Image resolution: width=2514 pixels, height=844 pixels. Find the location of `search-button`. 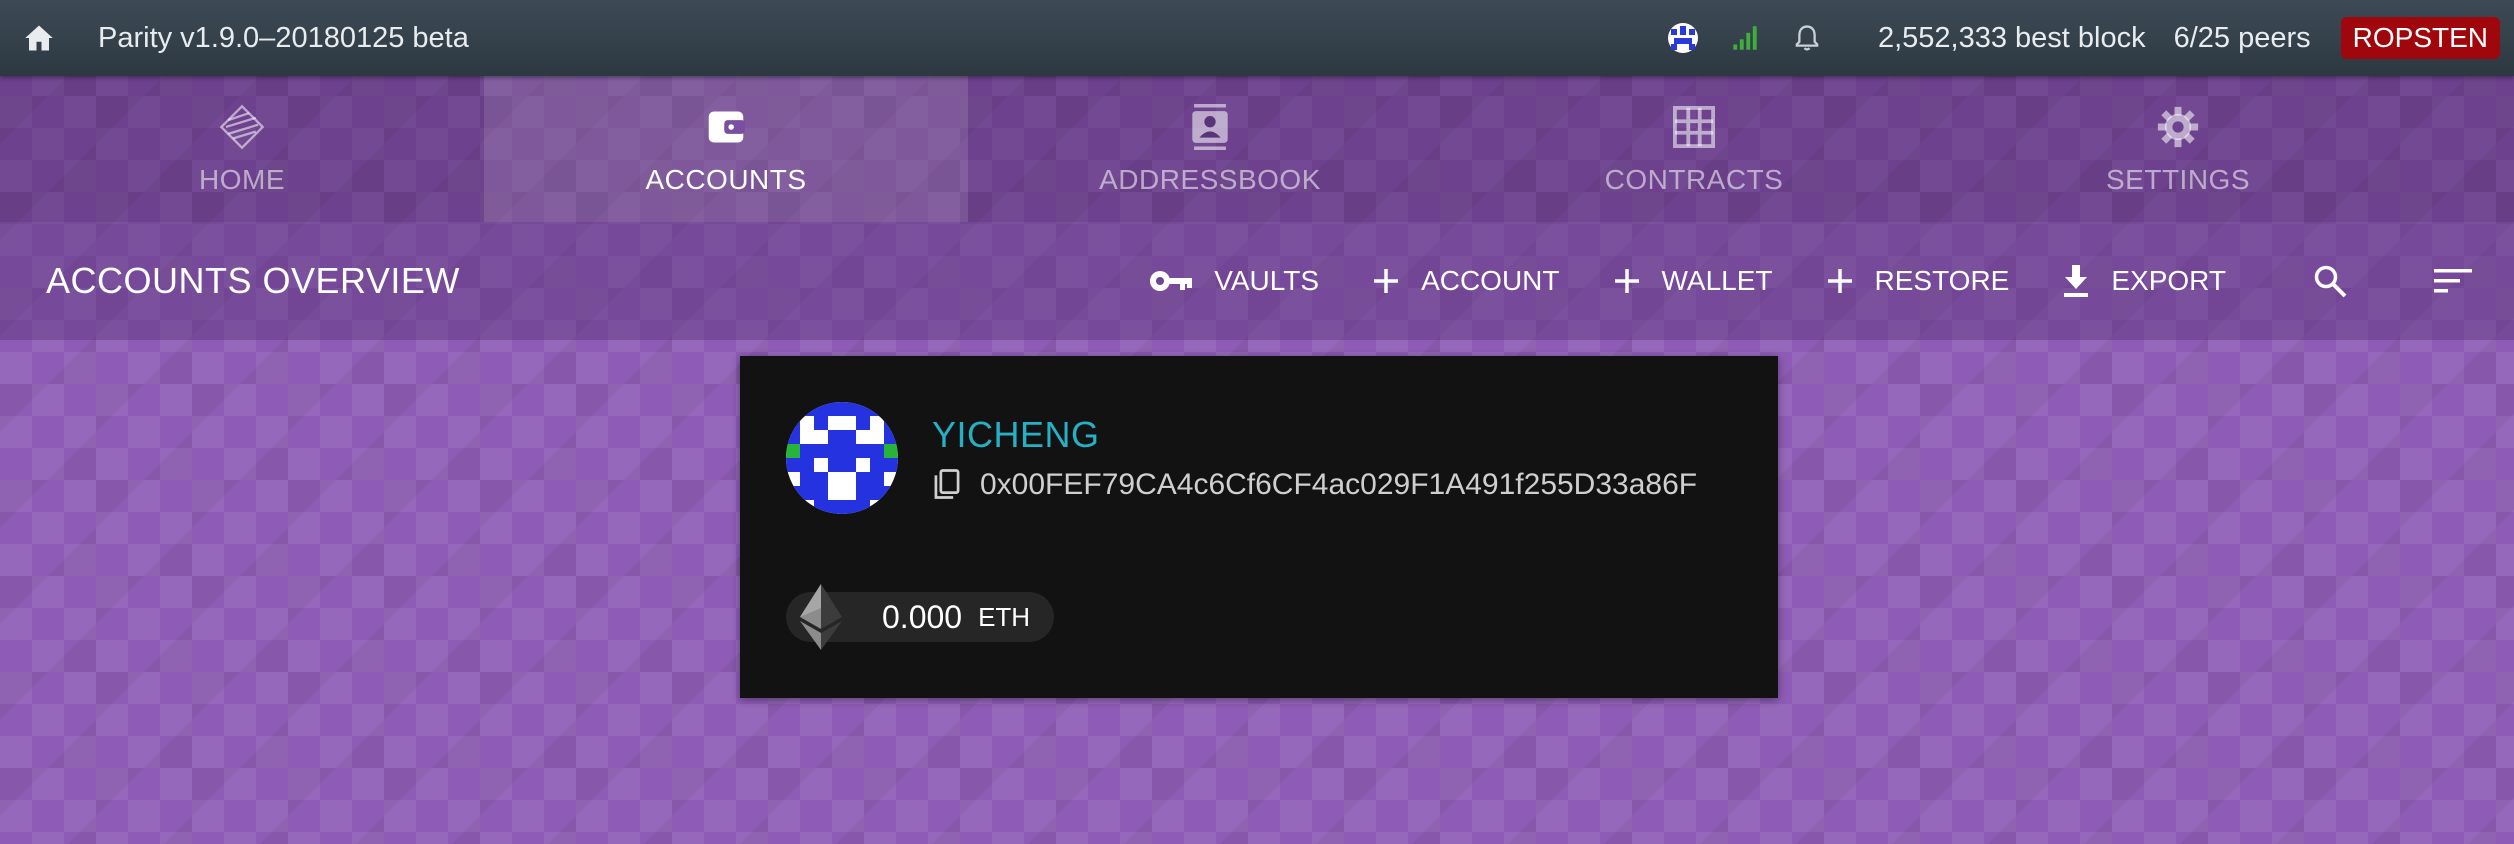

search-button is located at coordinates (2330, 281).